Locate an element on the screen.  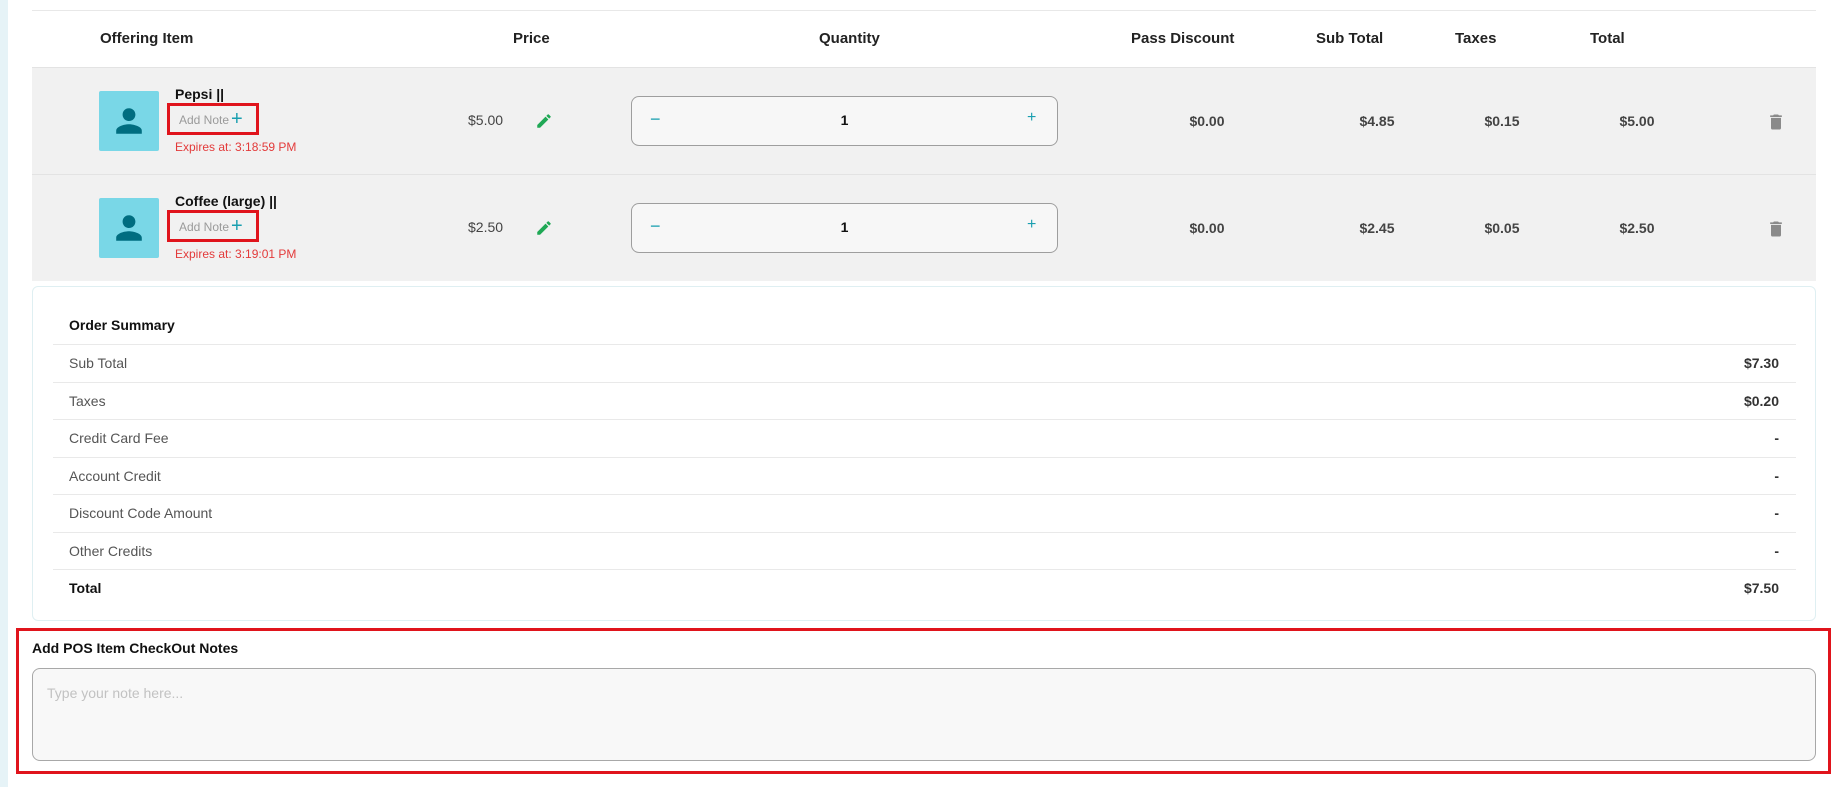
summary-label-taxes: Taxes is located at coordinates (87, 401).